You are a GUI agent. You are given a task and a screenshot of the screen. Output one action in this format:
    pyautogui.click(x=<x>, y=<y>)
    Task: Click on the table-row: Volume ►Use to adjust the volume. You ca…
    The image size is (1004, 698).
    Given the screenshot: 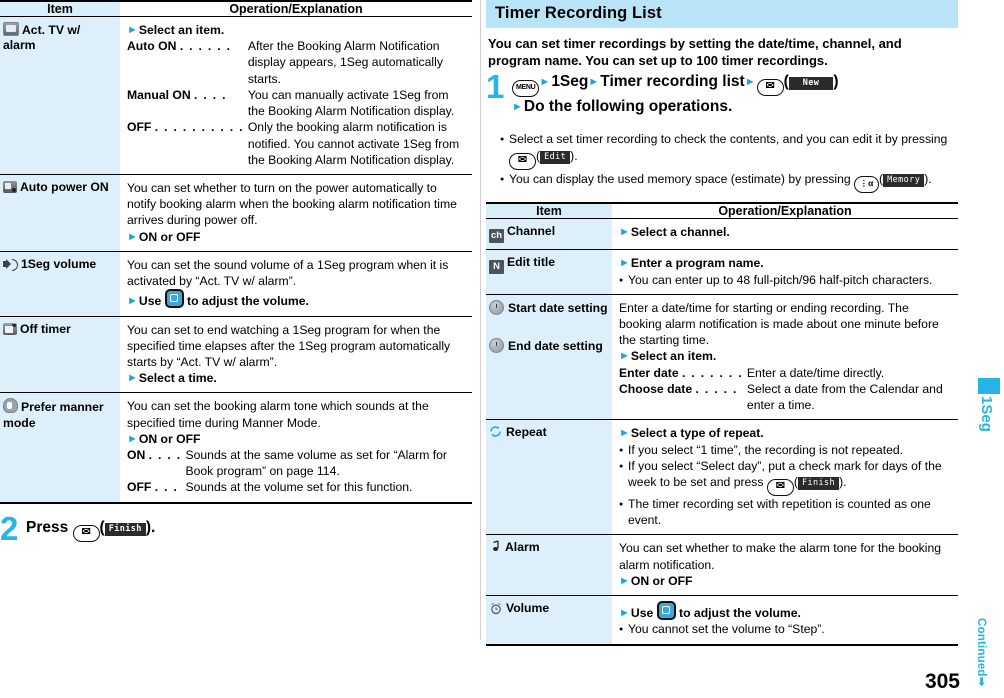 What is the action you would take?
    pyautogui.click(x=722, y=620)
    